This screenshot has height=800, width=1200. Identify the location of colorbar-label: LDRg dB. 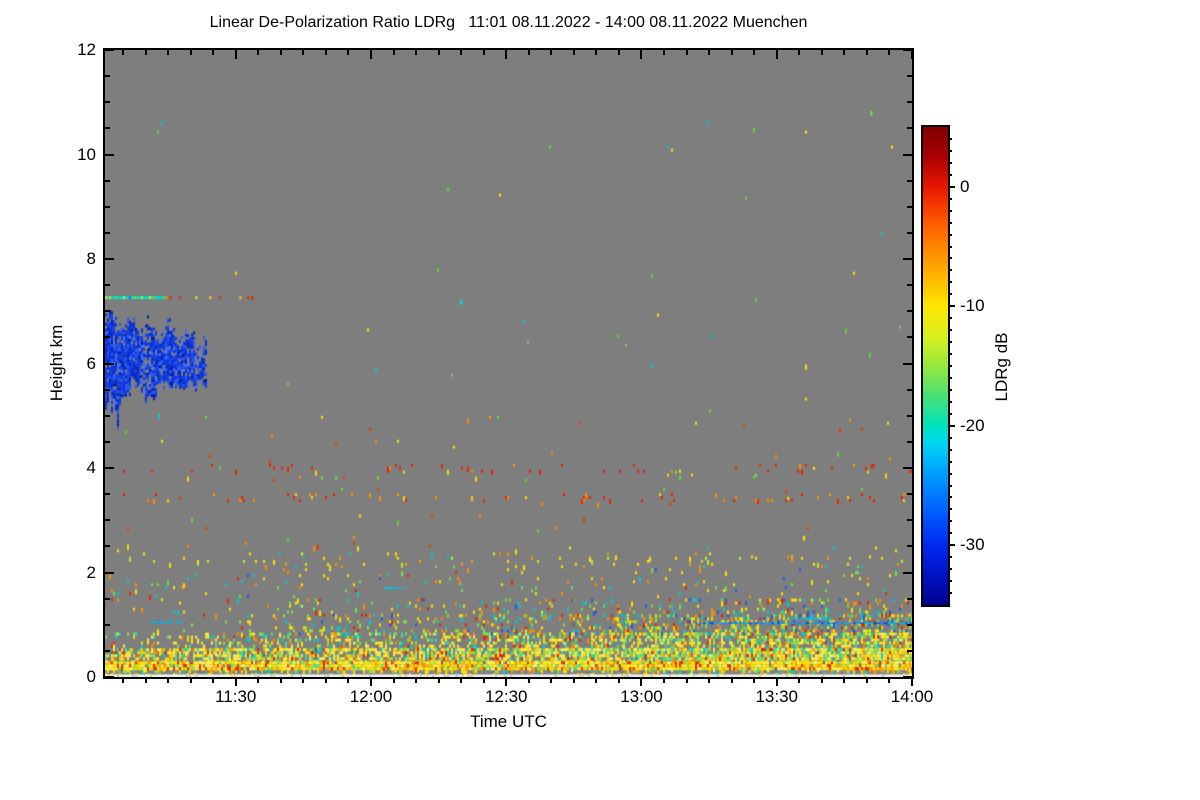
(1001, 367).